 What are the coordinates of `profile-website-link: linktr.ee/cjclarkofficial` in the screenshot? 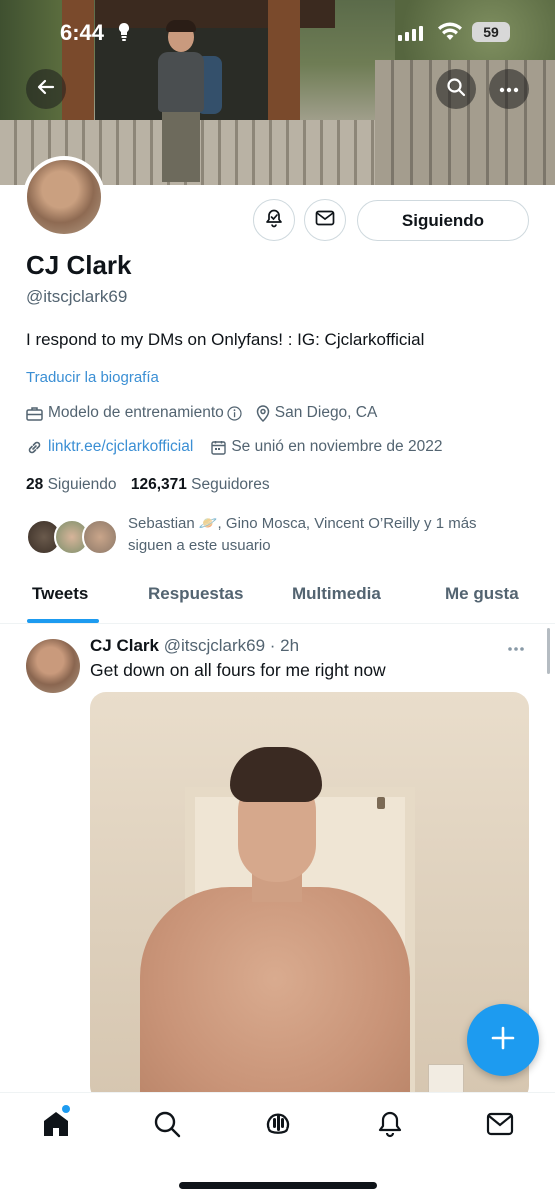 It's located at (120, 447).